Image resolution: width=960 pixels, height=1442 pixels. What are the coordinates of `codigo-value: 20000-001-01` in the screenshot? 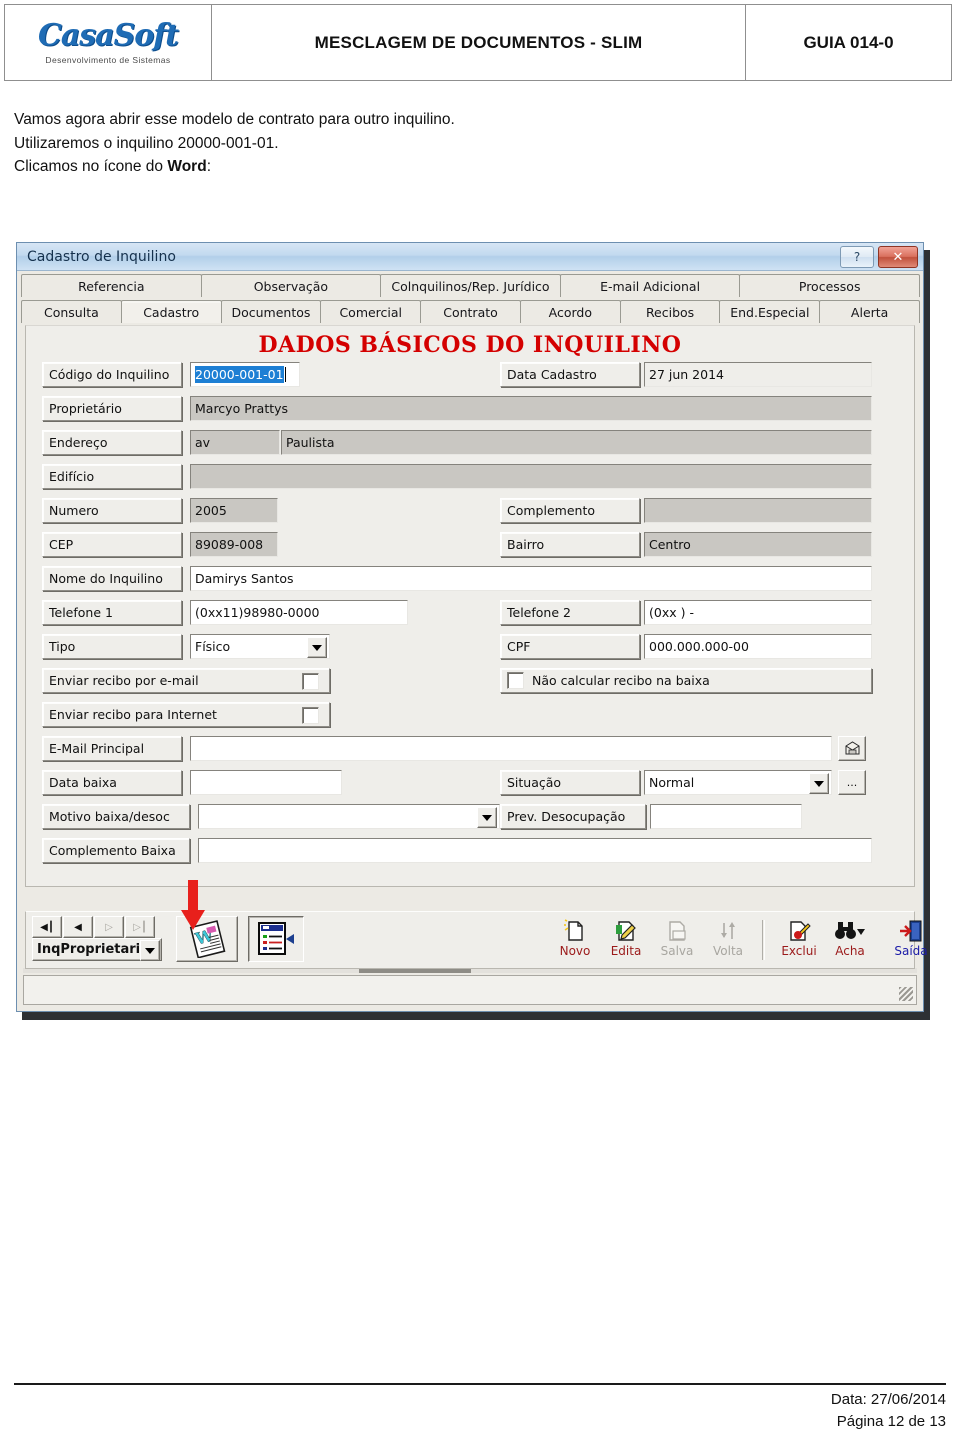 It's located at (239, 374).